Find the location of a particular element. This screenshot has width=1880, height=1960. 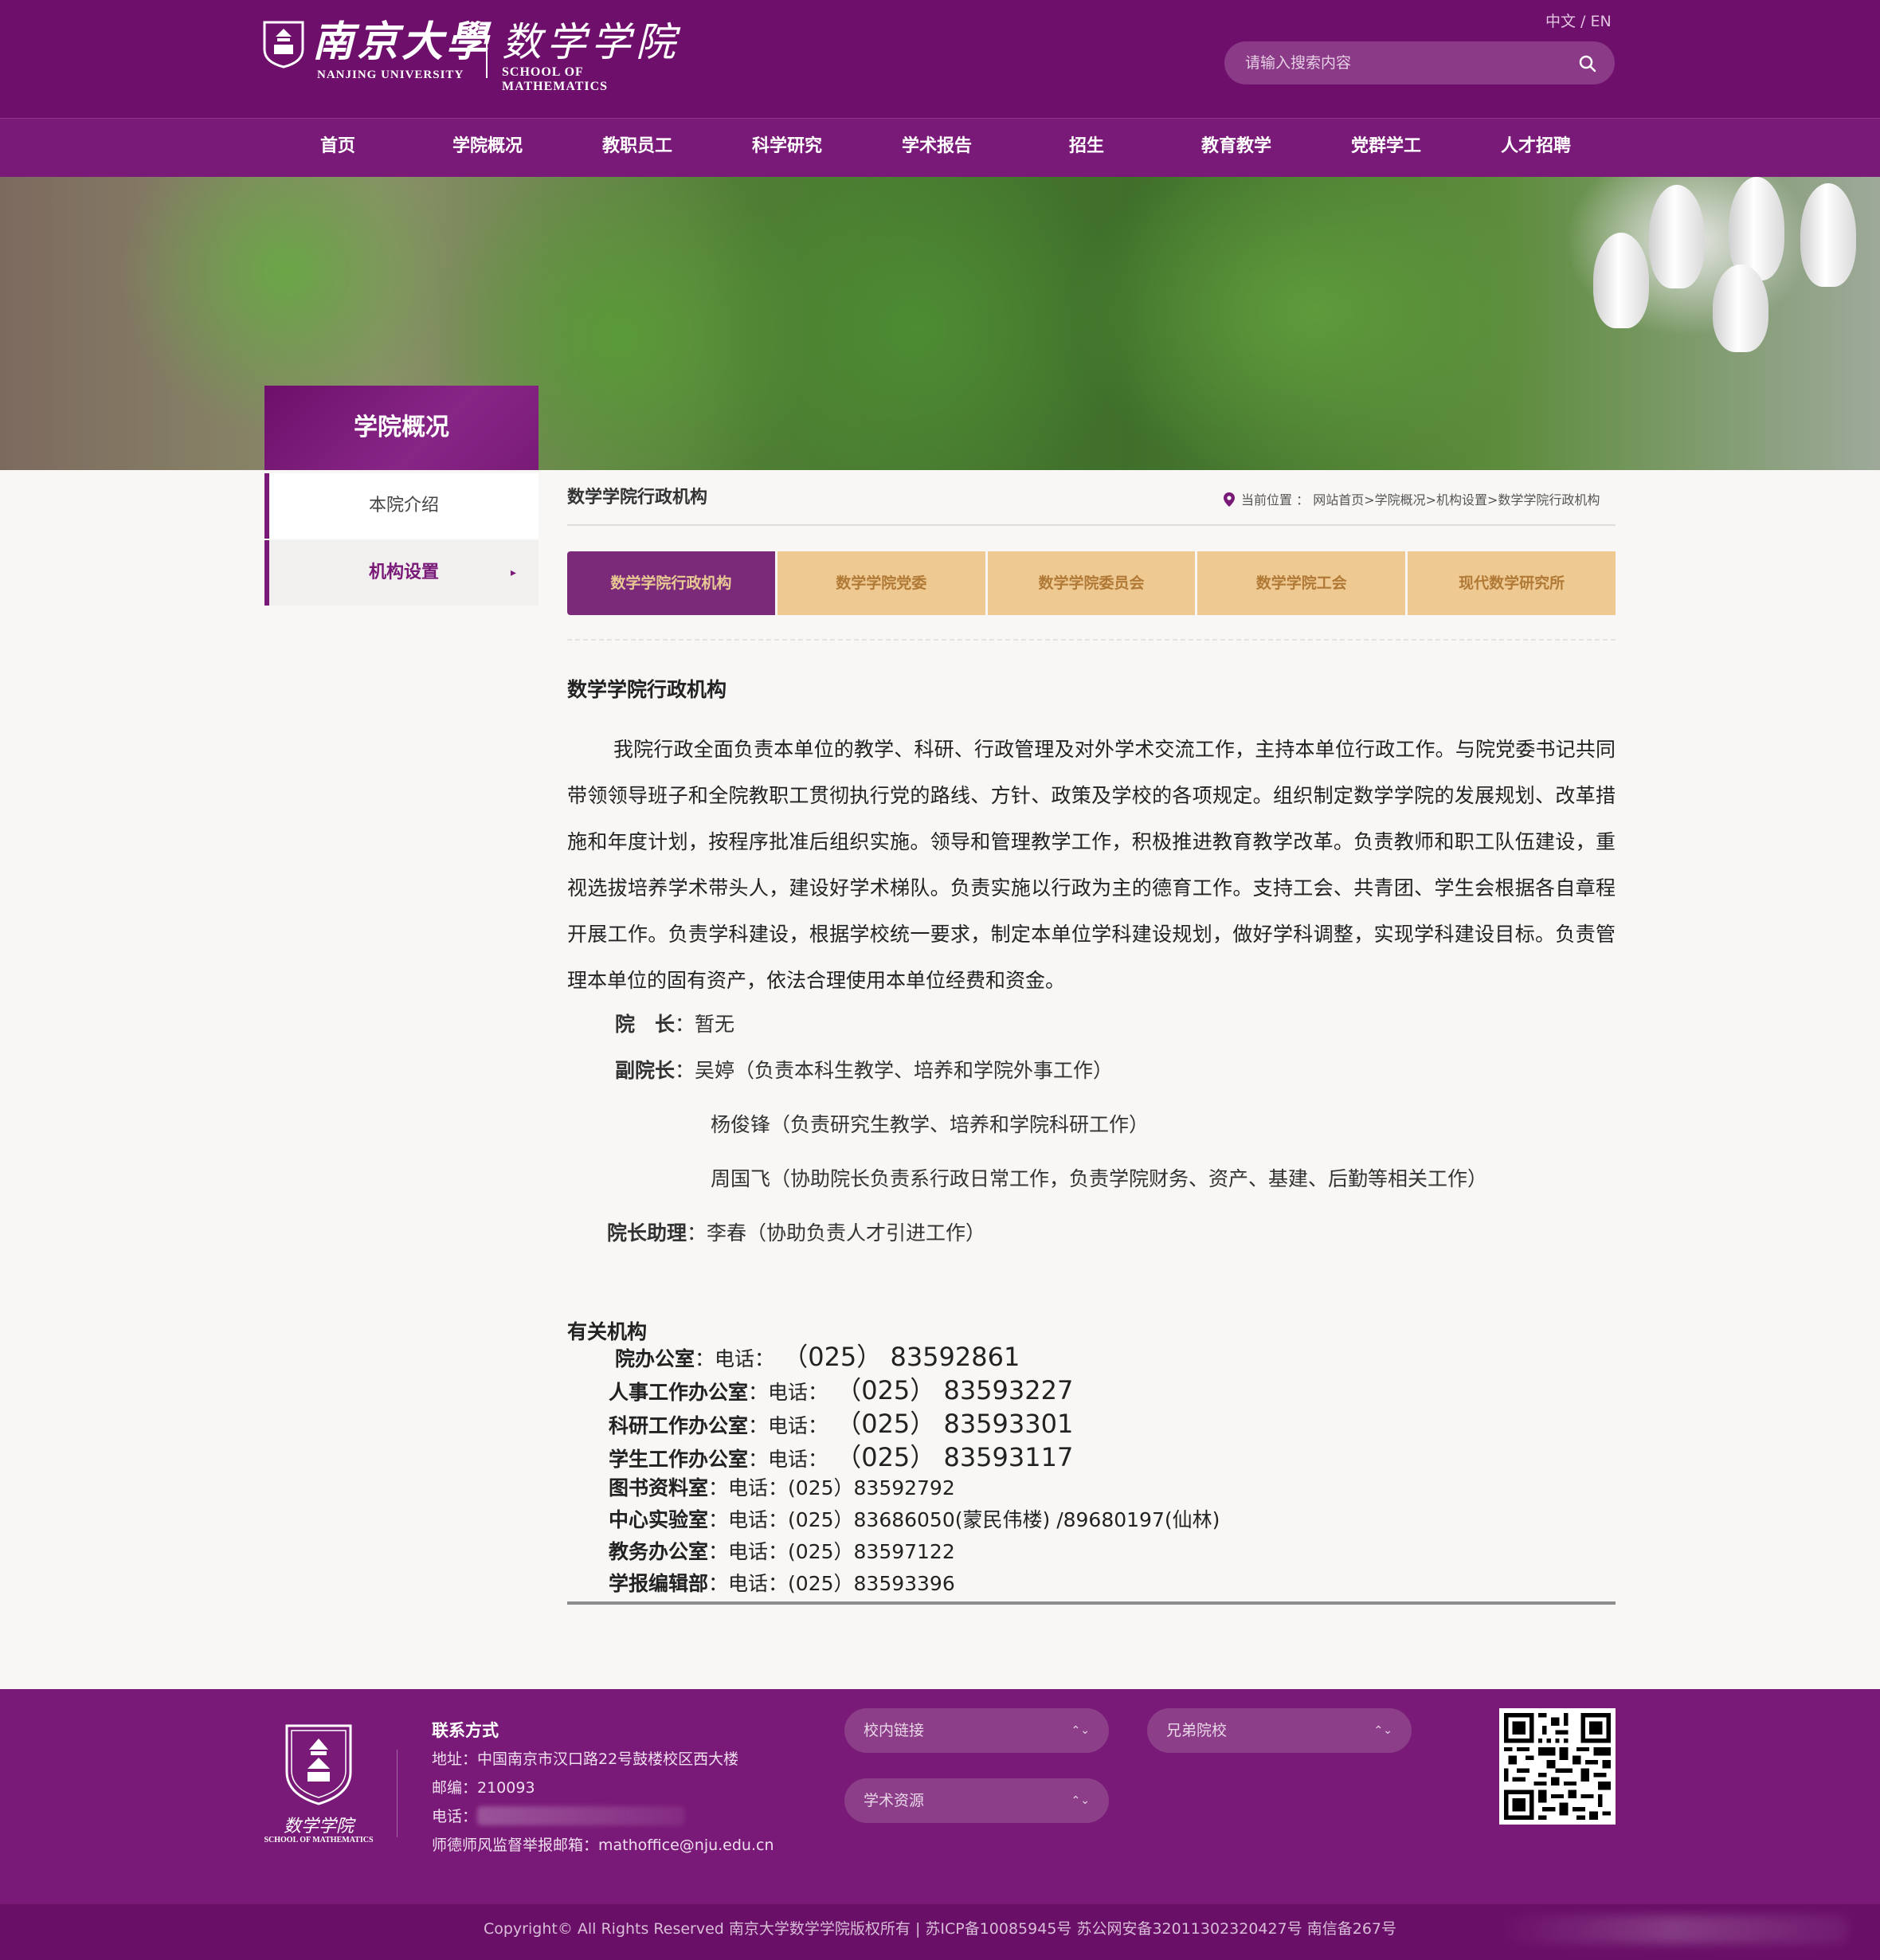

related-item: 院办公室：电话： （025） 83592861 is located at coordinates (817, 1355).